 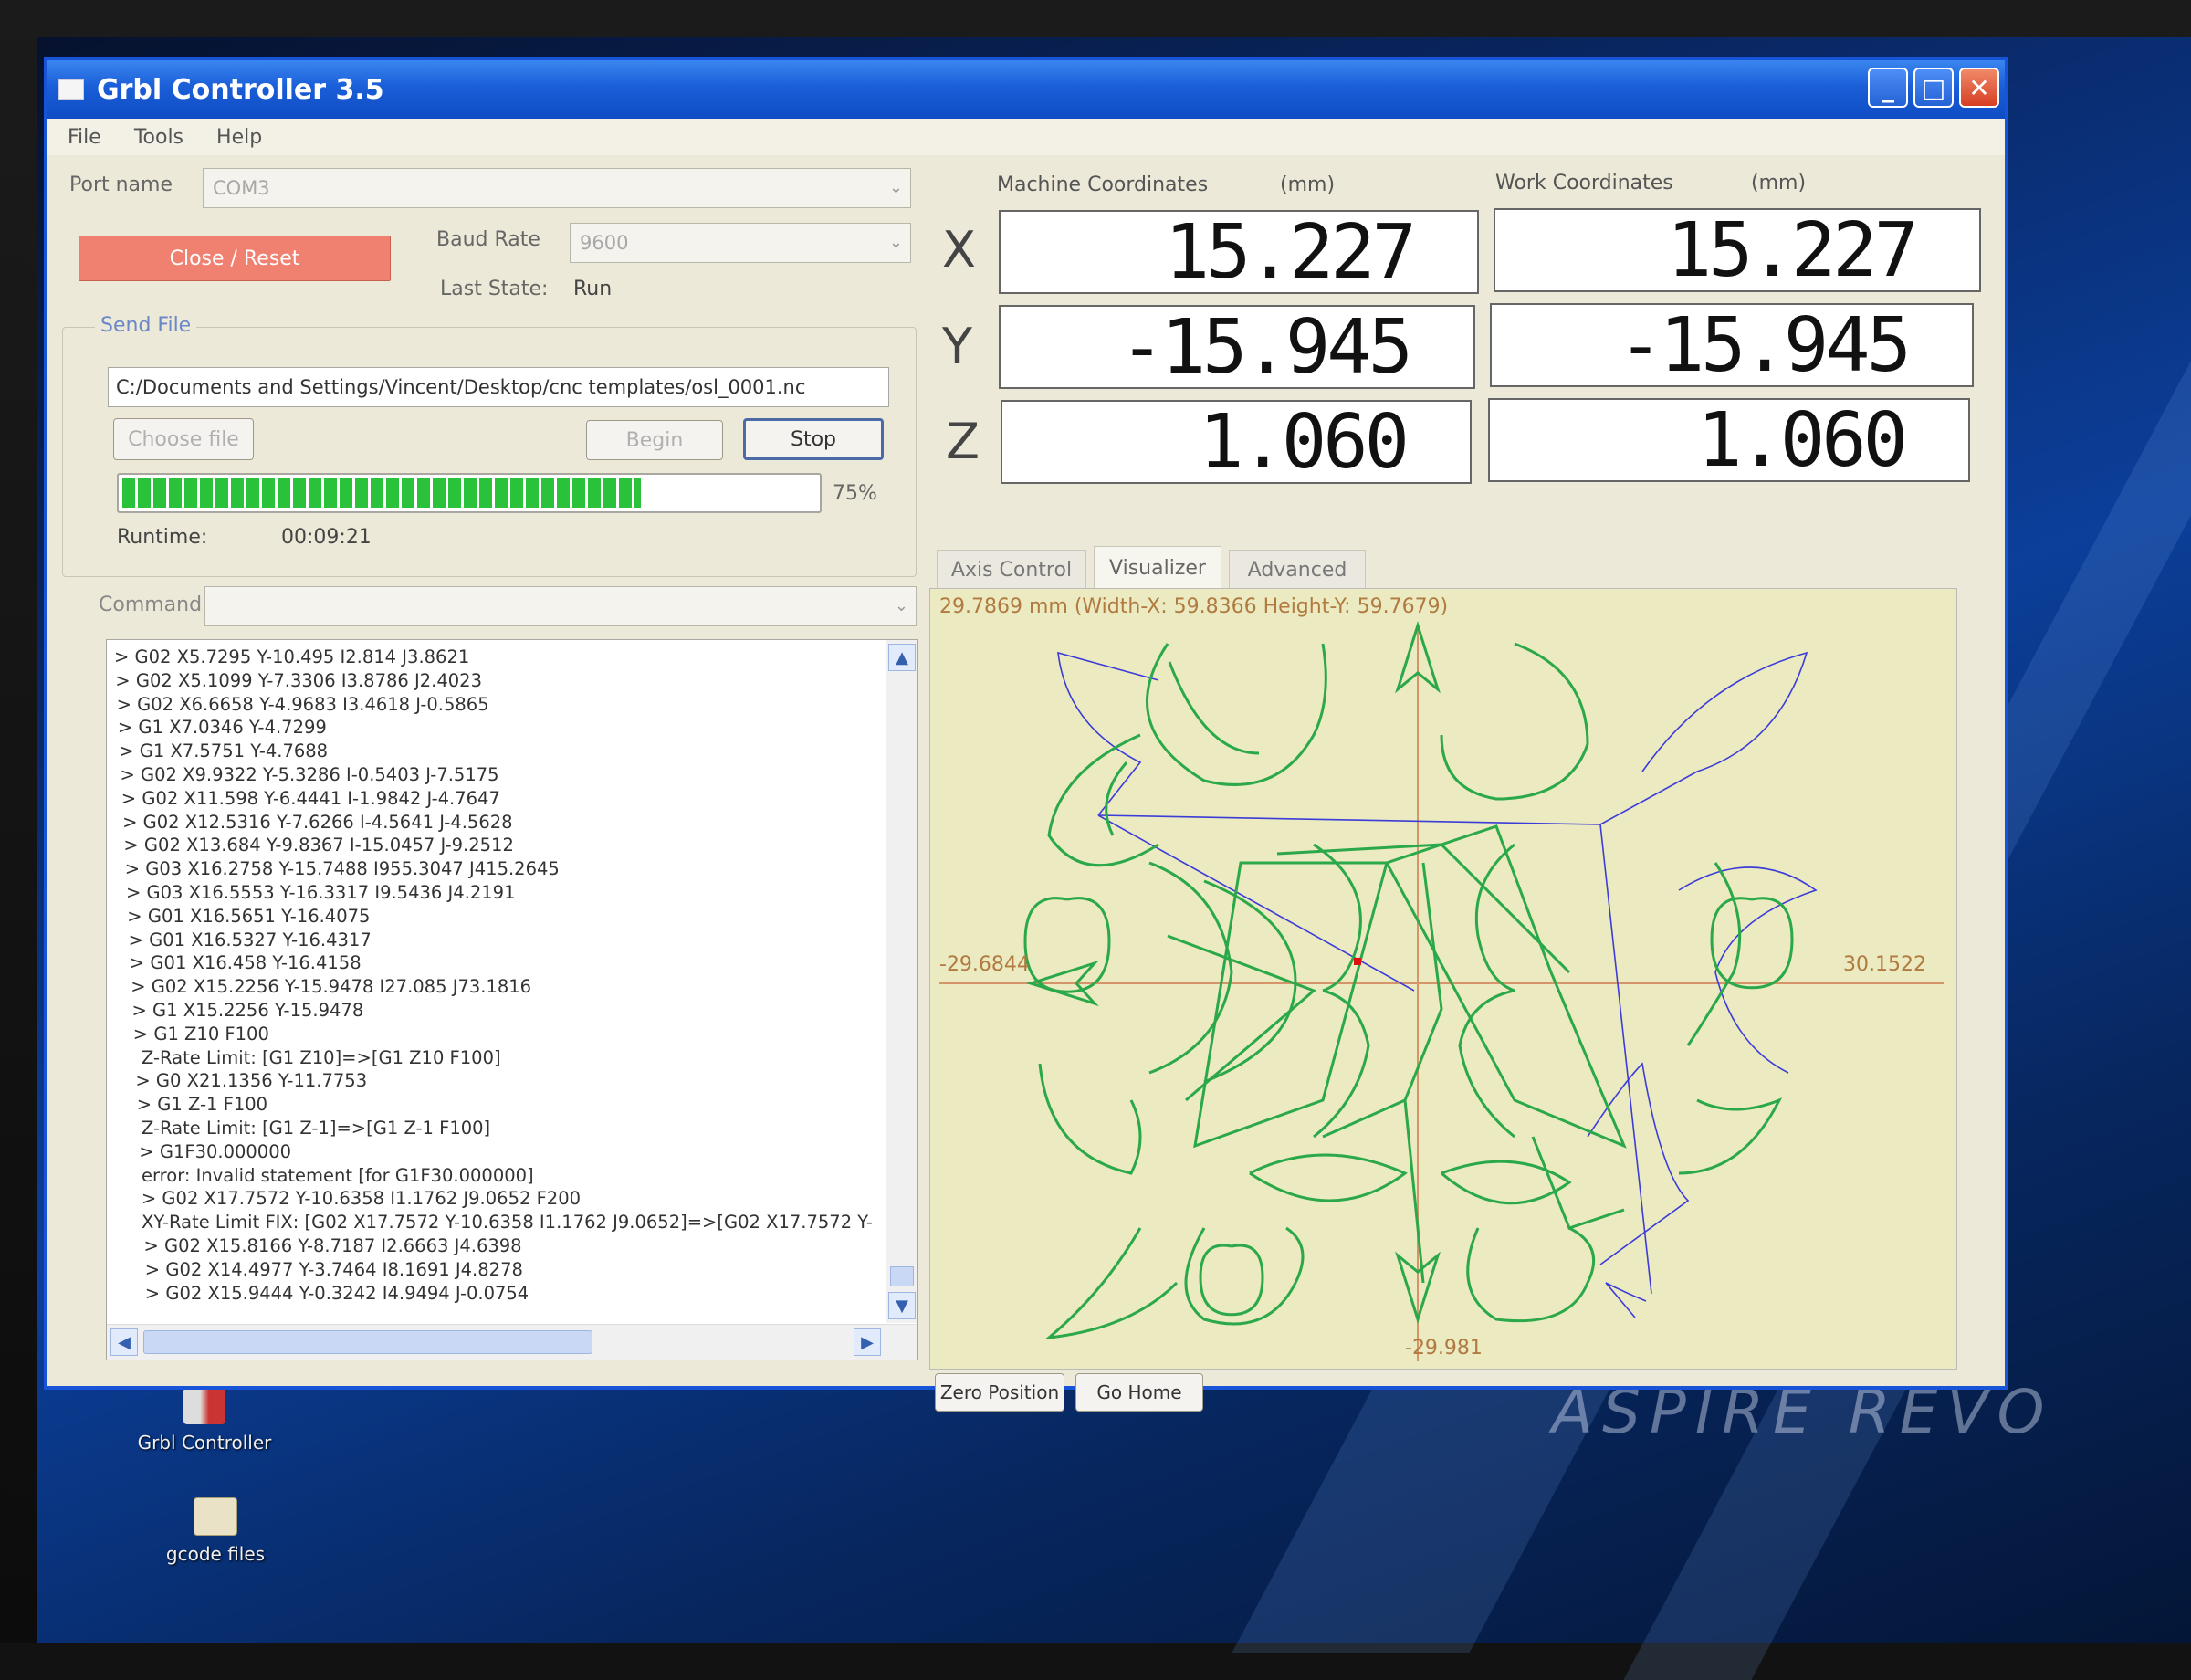 I want to click on machine-z-display: 1.060, so click(x=1236, y=442).